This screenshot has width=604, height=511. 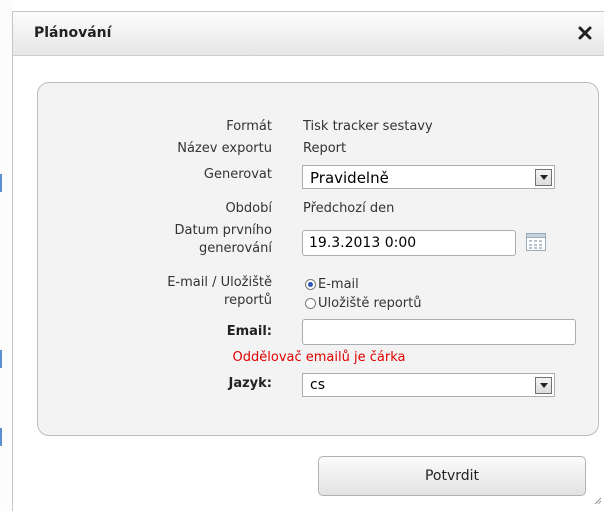 What do you see at coordinates (73, 33) in the screenshot?
I see `dialog-title: Plánování` at bounding box center [73, 33].